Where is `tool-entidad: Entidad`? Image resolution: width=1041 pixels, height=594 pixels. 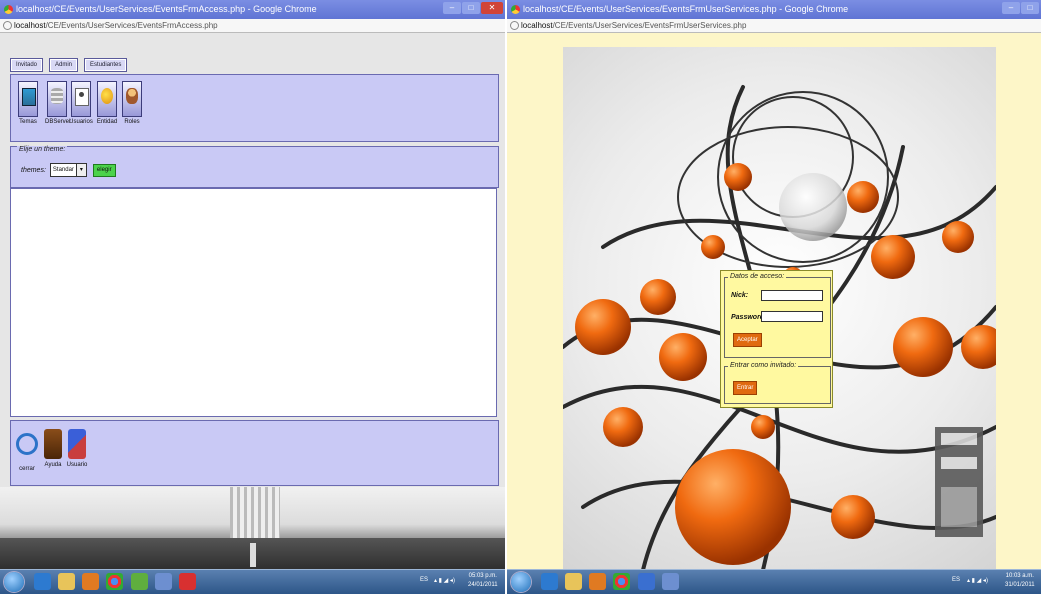 tool-entidad: Entidad is located at coordinates (107, 103).